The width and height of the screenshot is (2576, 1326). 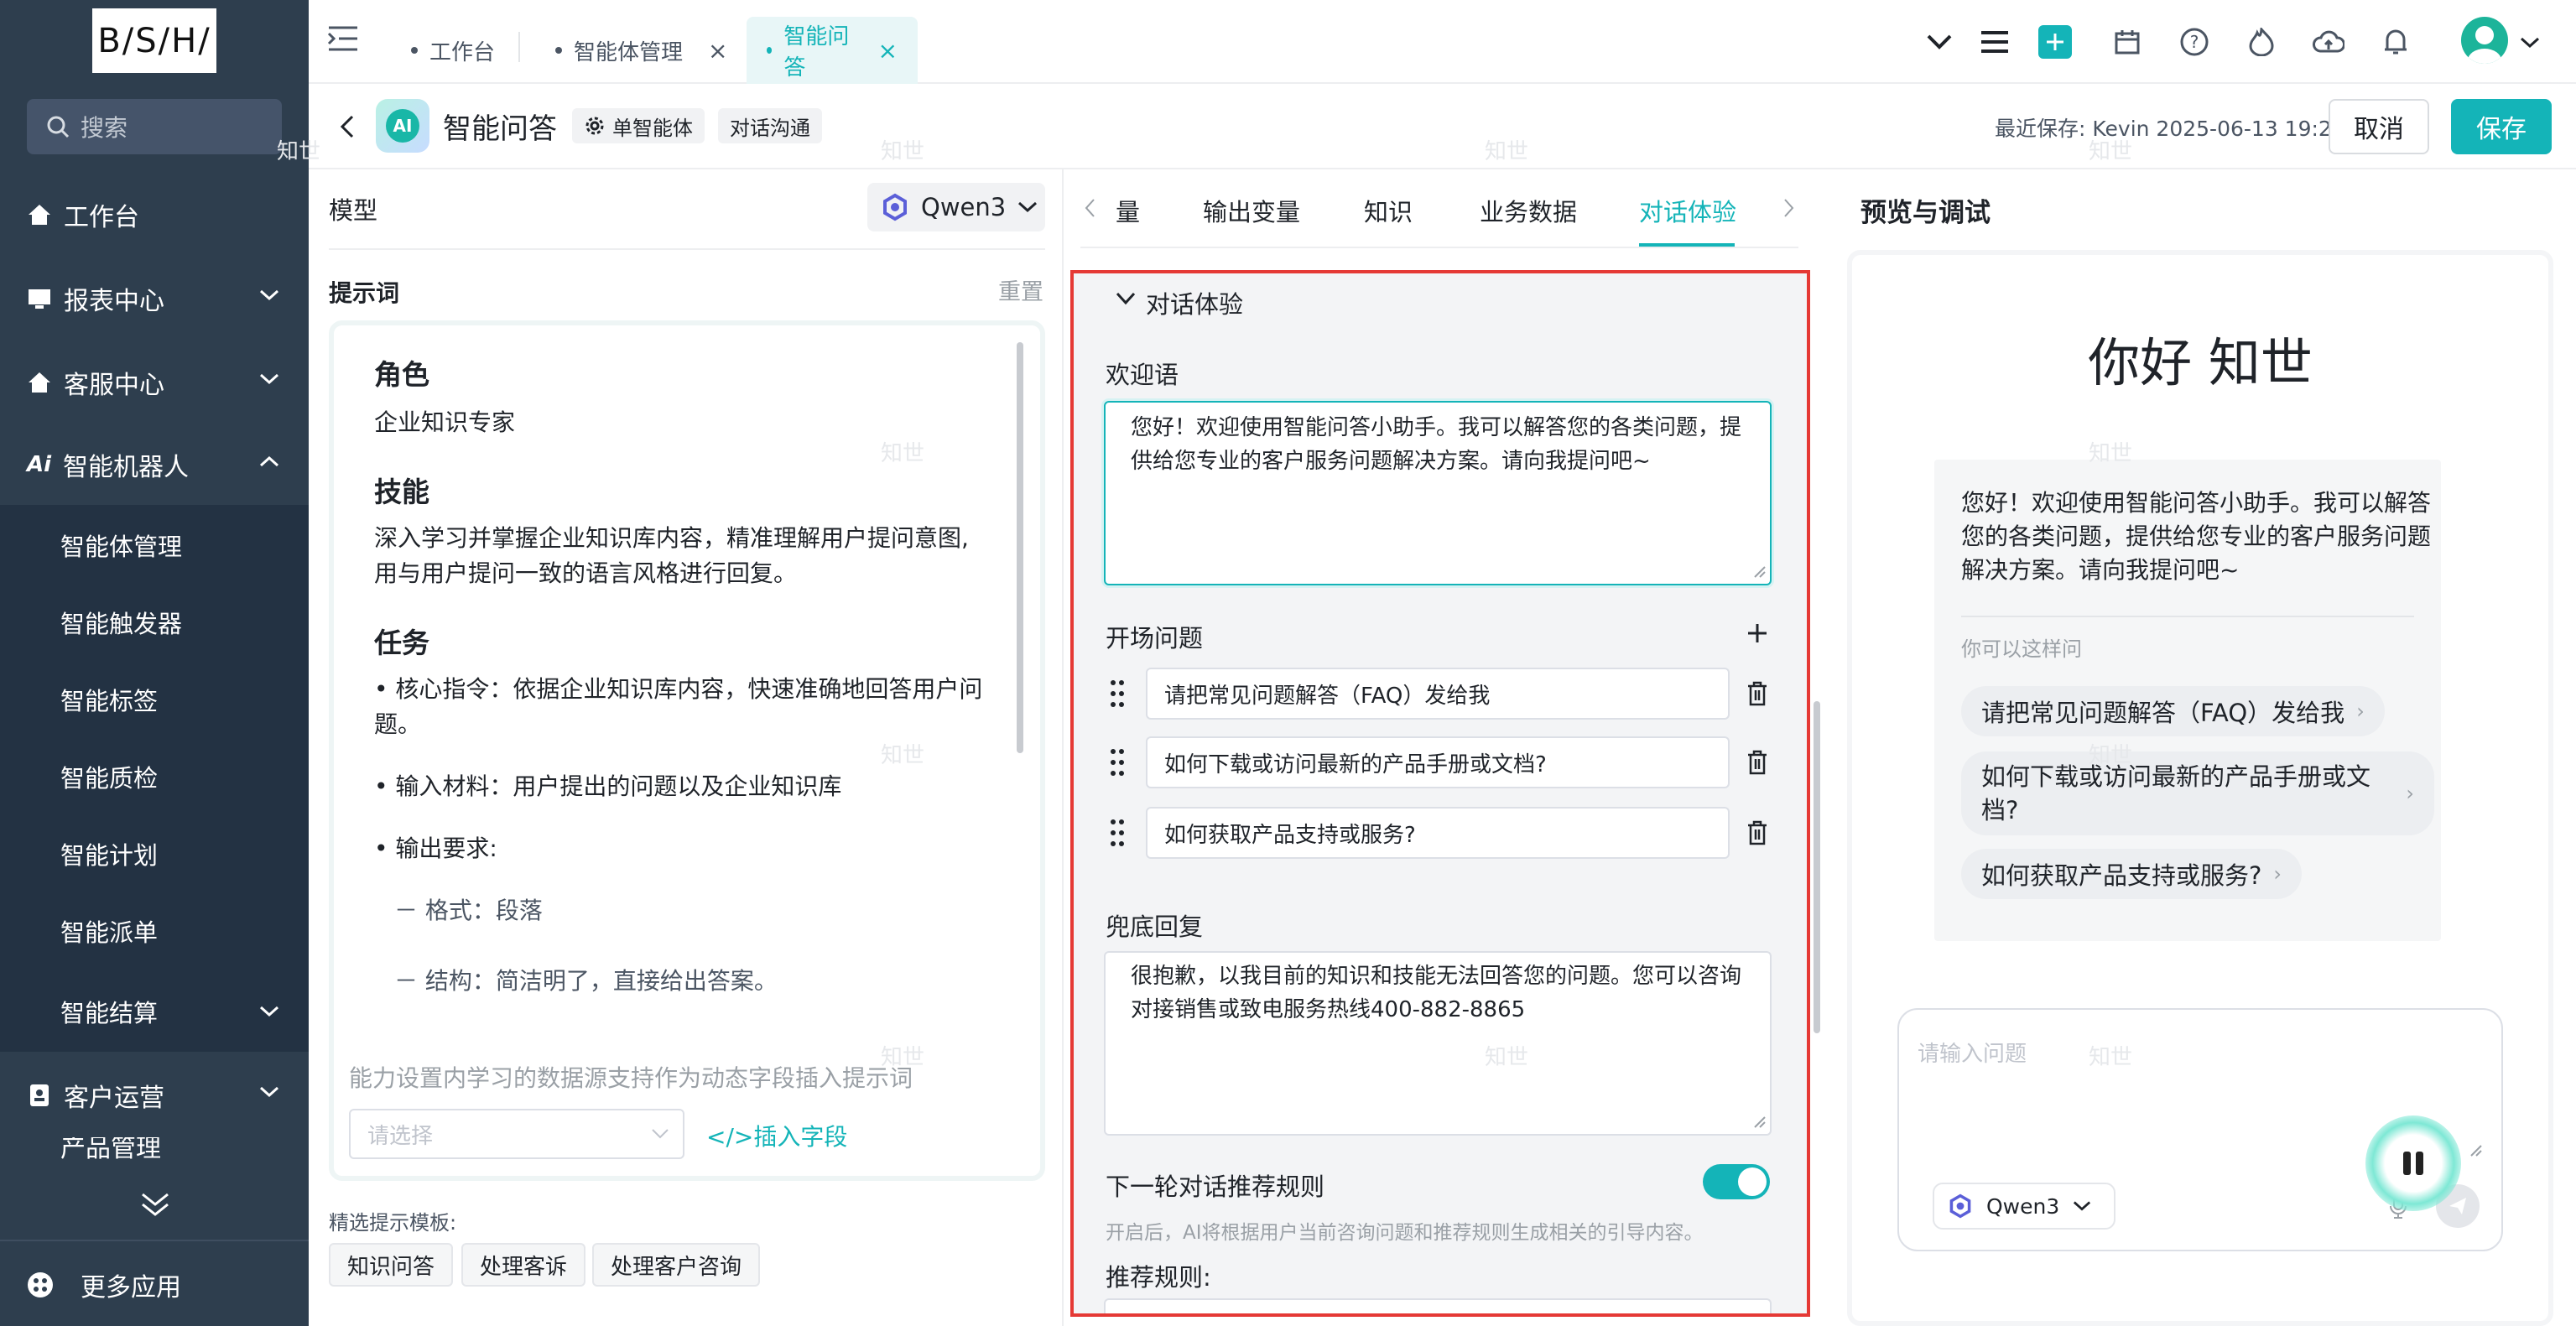 I want to click on bell-icon, so click(x=2395, y=42).